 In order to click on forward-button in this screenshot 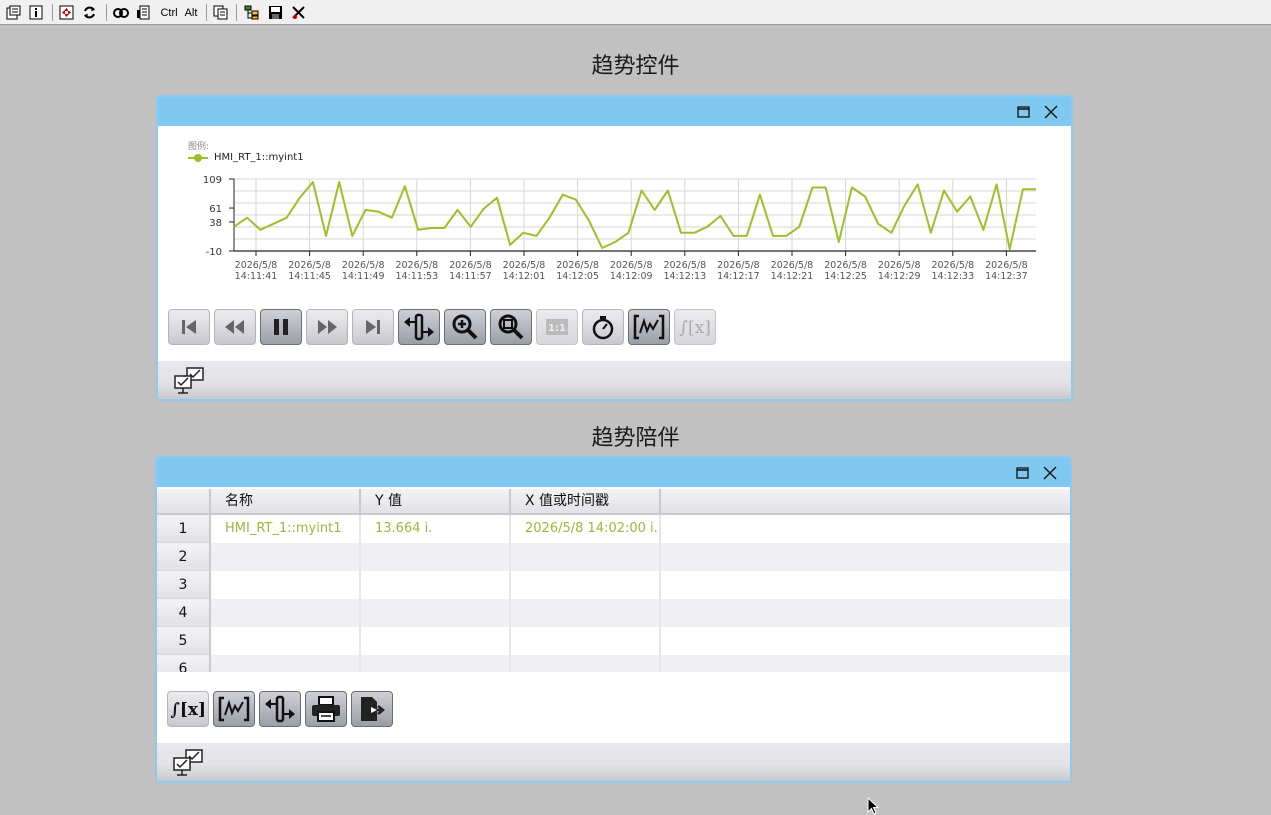, I will do `click(327, 327)`.